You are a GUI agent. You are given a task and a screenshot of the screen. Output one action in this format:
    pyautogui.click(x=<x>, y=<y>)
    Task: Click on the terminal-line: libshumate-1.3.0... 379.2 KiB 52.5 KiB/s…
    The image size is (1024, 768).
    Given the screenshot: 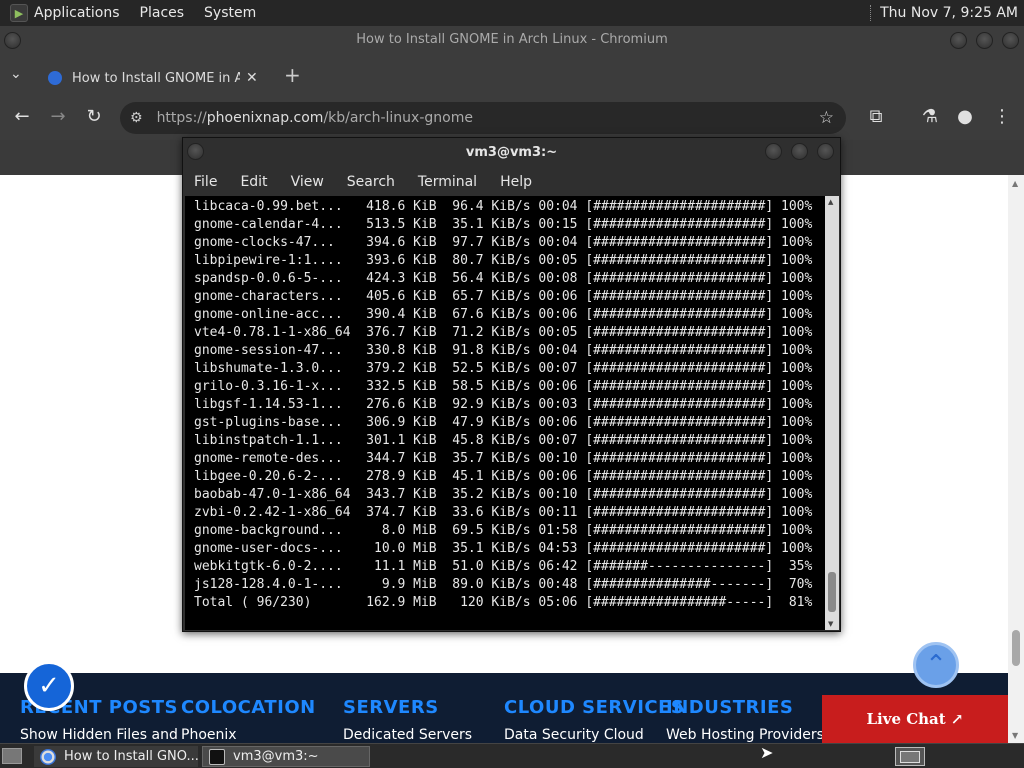 What is the action you would take?
    pyautogui.click(x=503, y=368)
    